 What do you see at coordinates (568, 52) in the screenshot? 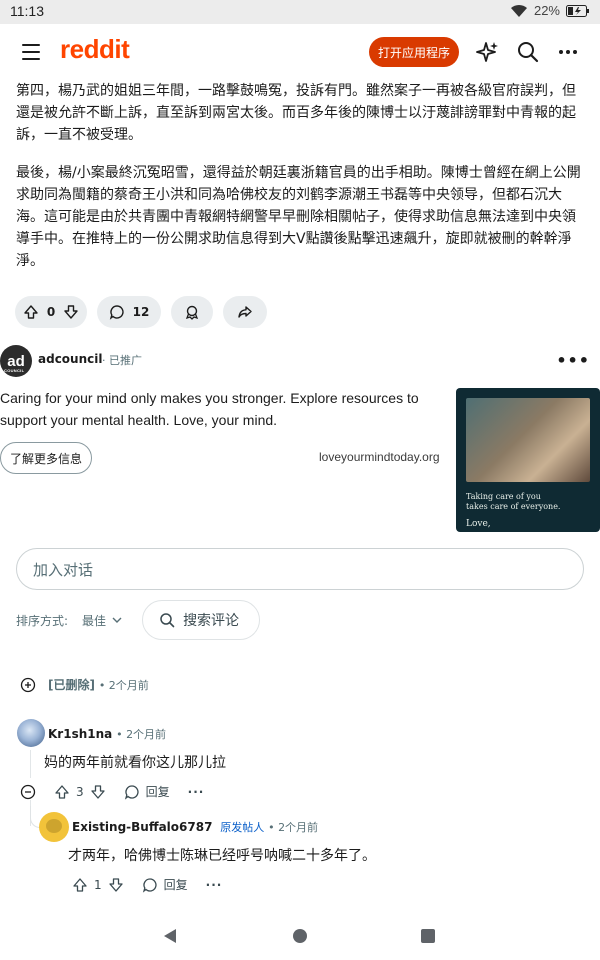
I see `more-options-icon` at bounding box center [568, 52].